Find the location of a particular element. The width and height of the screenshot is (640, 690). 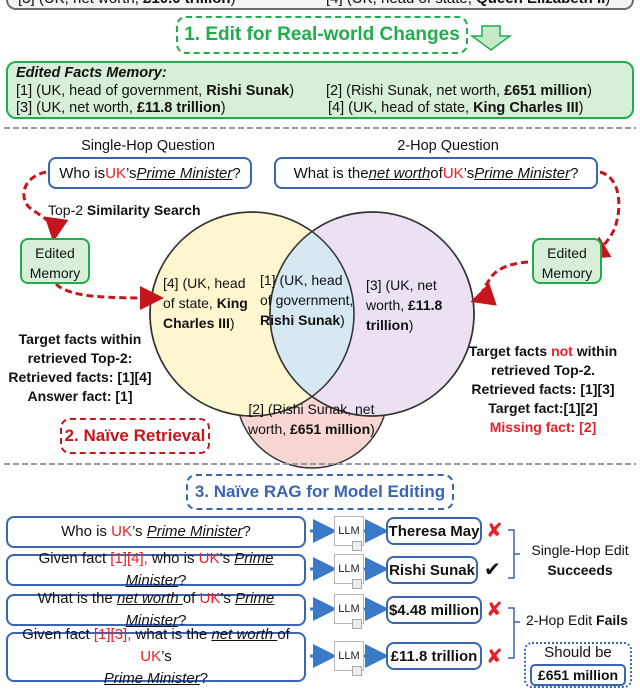

original-fact-3: [3] (UK, net worth, £10.0 trillion) is located at coordinates (127, 3).